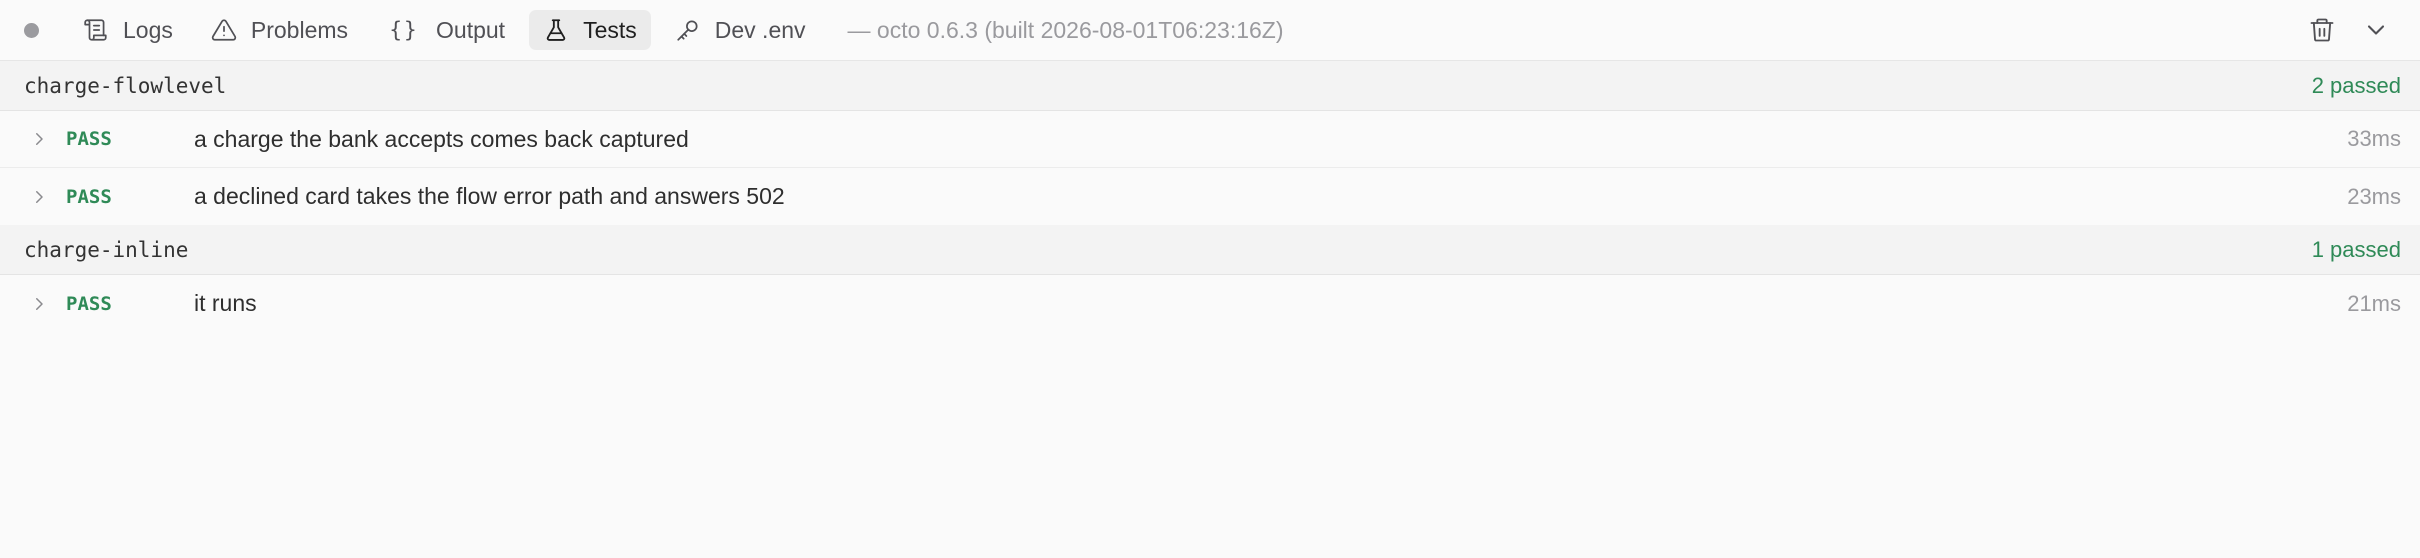 The width and height of the screenshot is (2420, 558). Describe the element at coordinates (225, 303) in the screenshot. I see `test-name: it runs` at that location.